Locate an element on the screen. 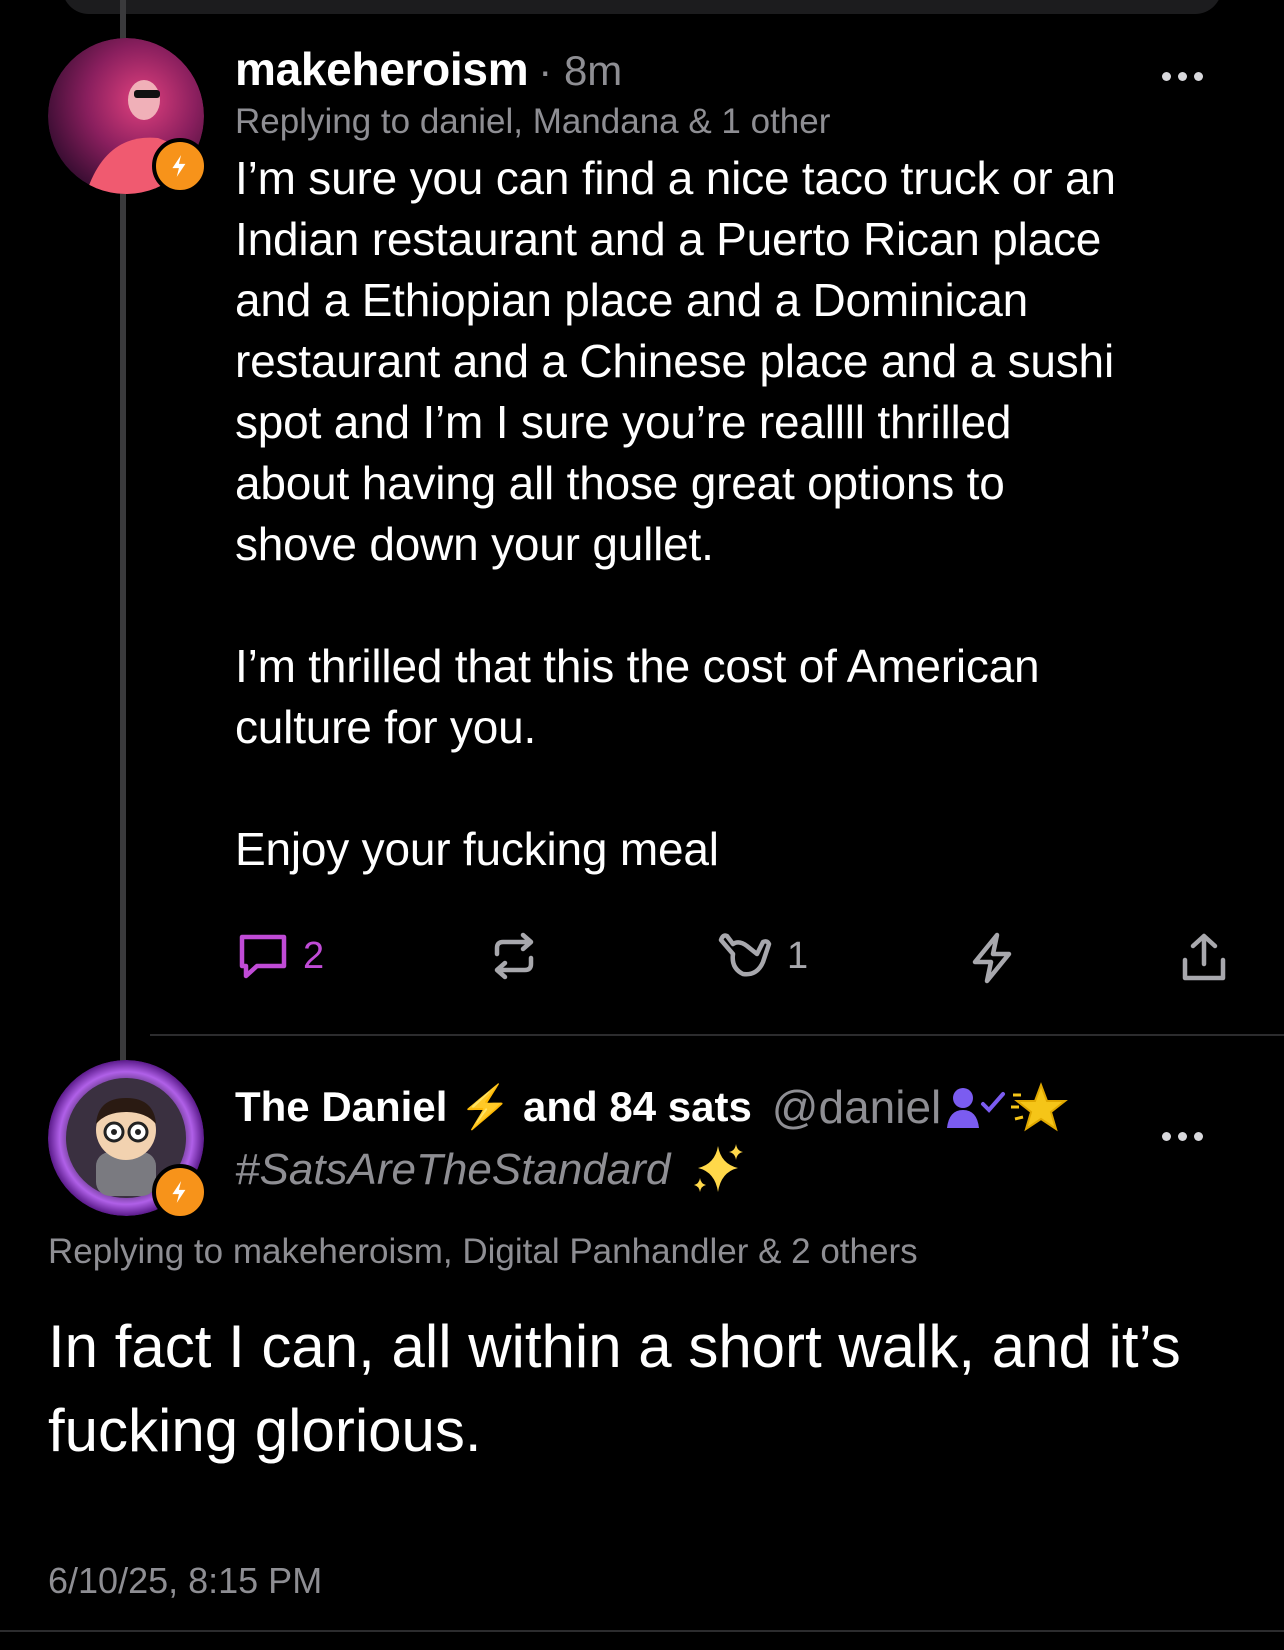  top-card-edge is located at coordinates (642, 7).